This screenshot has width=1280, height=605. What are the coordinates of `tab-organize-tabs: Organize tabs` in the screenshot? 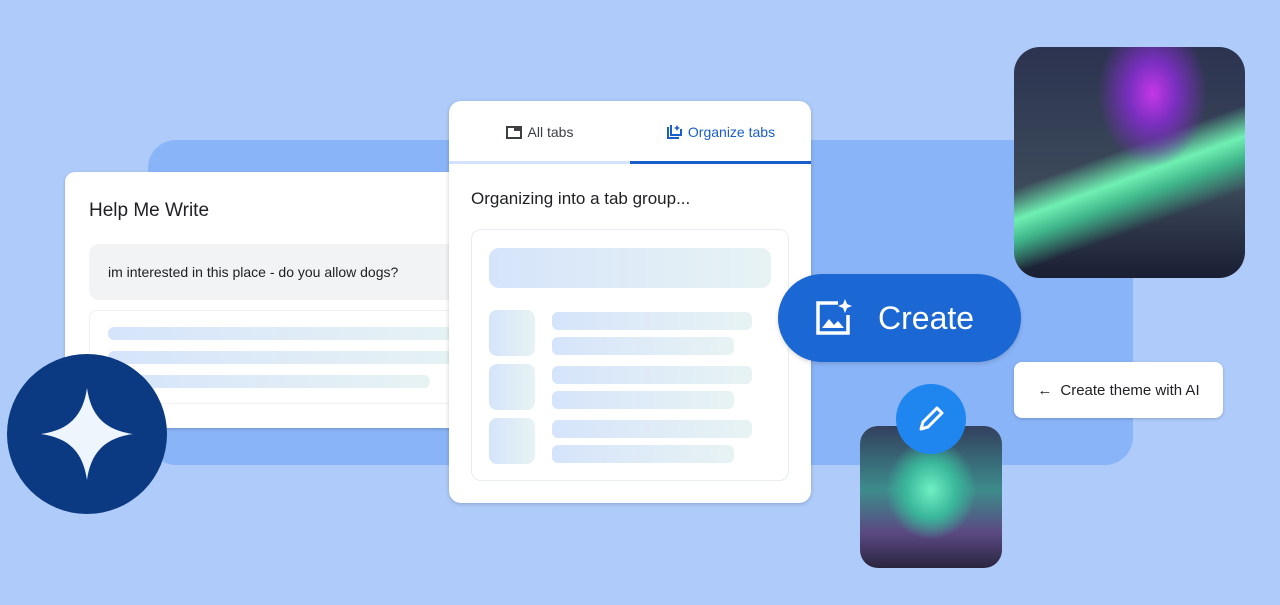 It's located at (720, 132).